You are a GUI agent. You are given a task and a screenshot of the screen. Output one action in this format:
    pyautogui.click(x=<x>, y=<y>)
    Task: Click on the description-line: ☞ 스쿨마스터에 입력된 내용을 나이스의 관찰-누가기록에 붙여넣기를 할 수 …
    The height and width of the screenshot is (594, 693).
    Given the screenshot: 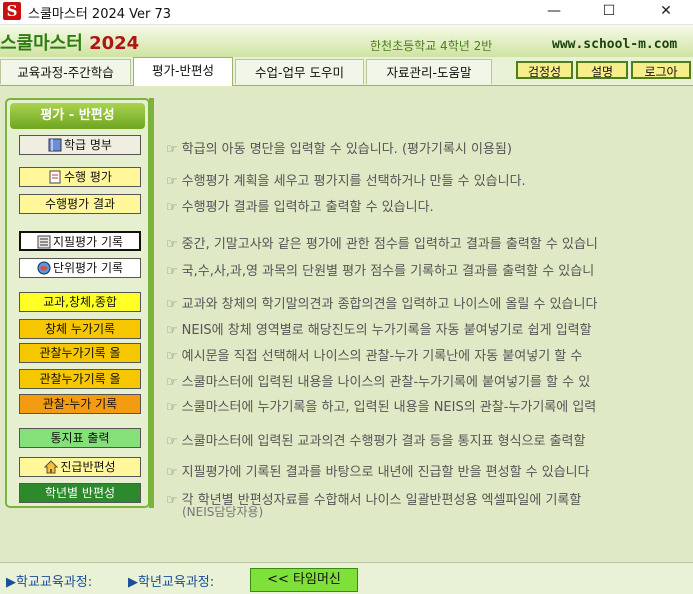 What is the action you would take?
    pyautogui.click(x=378, y=382)
    